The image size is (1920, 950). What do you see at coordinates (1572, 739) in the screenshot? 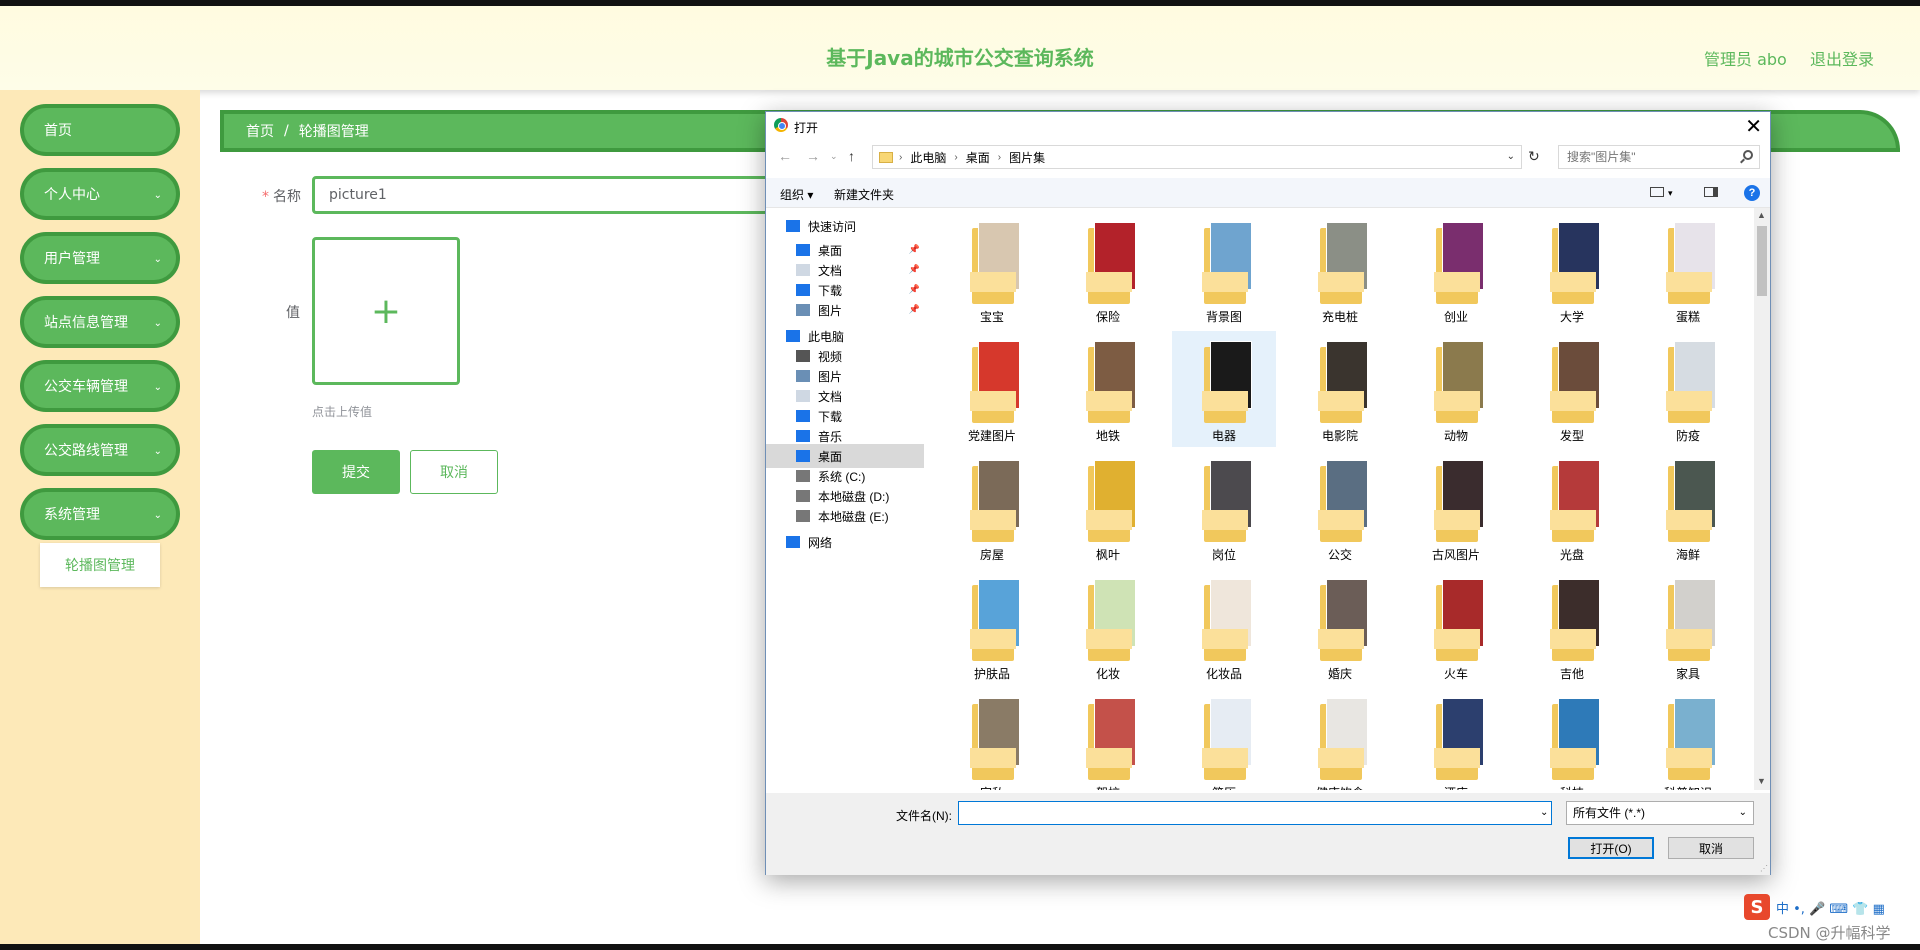
I see `folder-item: 科技` at bounding box center [1572, 739].